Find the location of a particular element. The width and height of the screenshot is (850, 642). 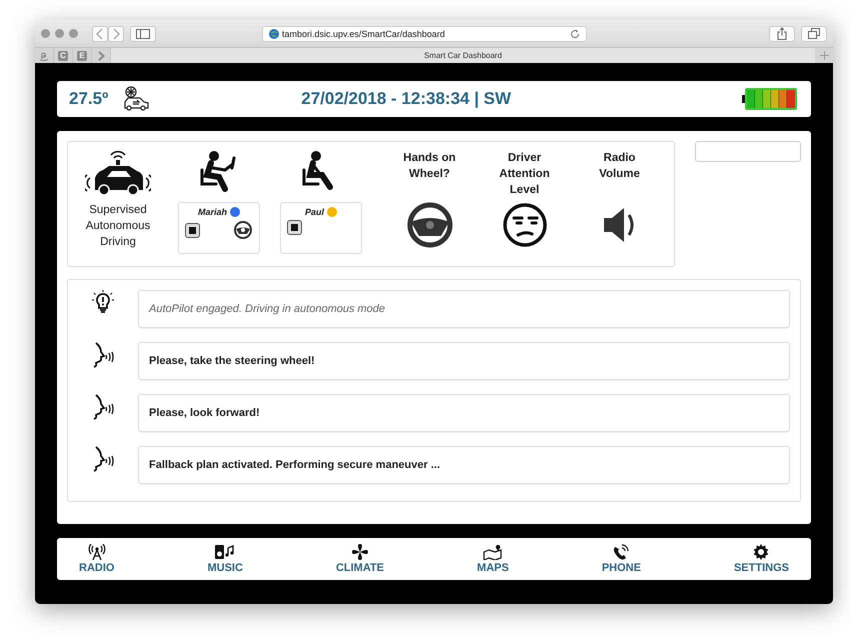

share-button is located at coordinates (782, 34).